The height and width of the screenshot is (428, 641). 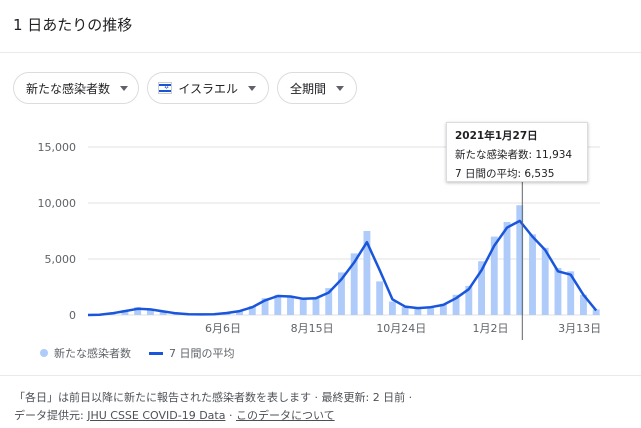 What do you see at coordinates (72, 315) in the screenshot?
I see `y-tick-label: 0` at bounding box center [72, 315].